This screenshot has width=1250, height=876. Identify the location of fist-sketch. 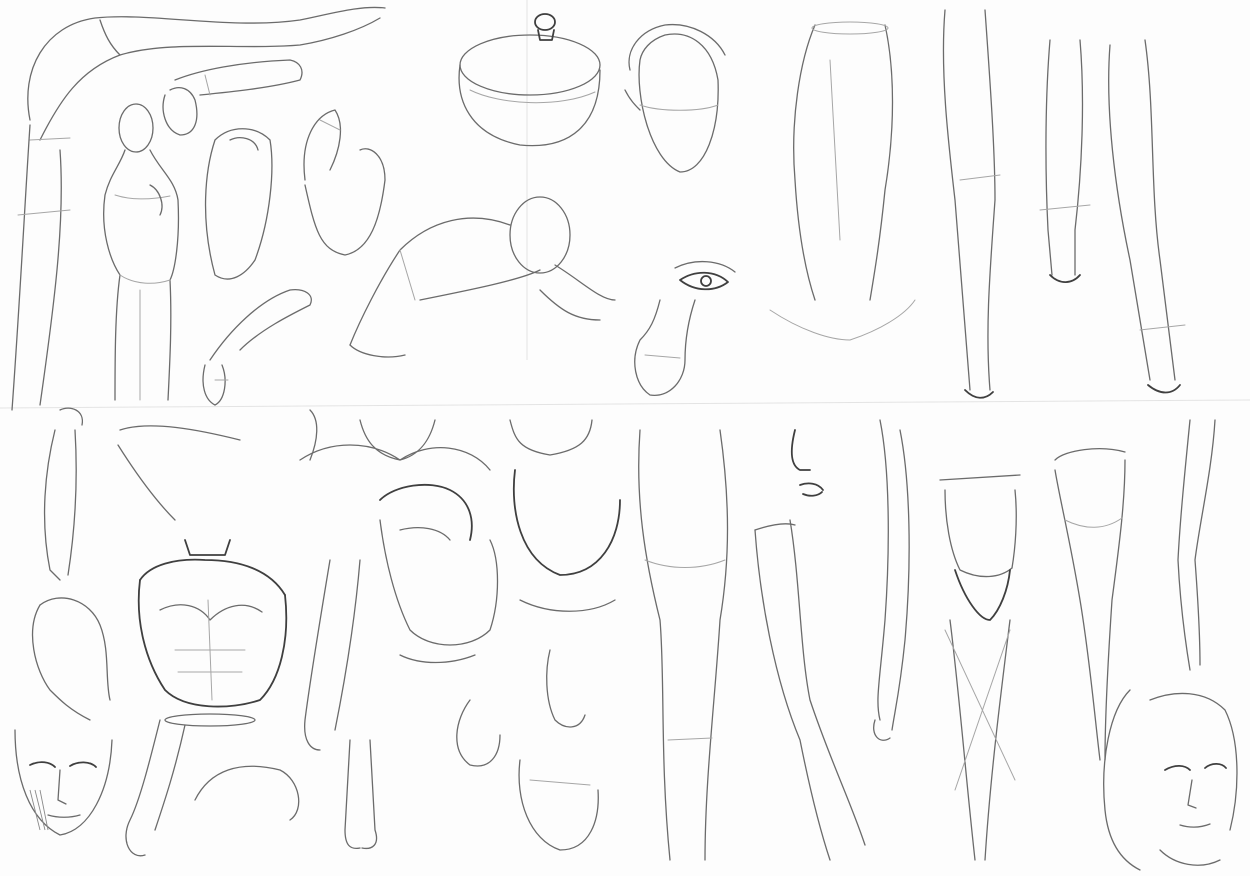
(665, 347).